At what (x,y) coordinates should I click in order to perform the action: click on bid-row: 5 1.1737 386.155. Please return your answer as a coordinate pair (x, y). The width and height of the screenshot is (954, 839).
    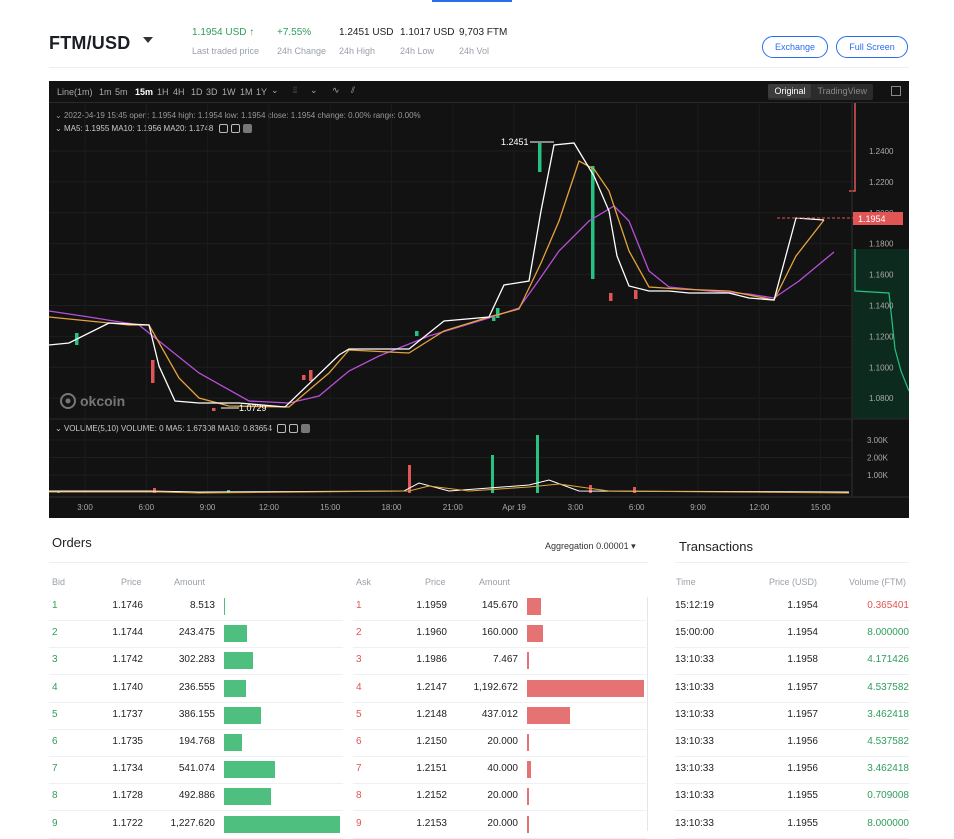
    Looking at the image, I should click on (196, 716).